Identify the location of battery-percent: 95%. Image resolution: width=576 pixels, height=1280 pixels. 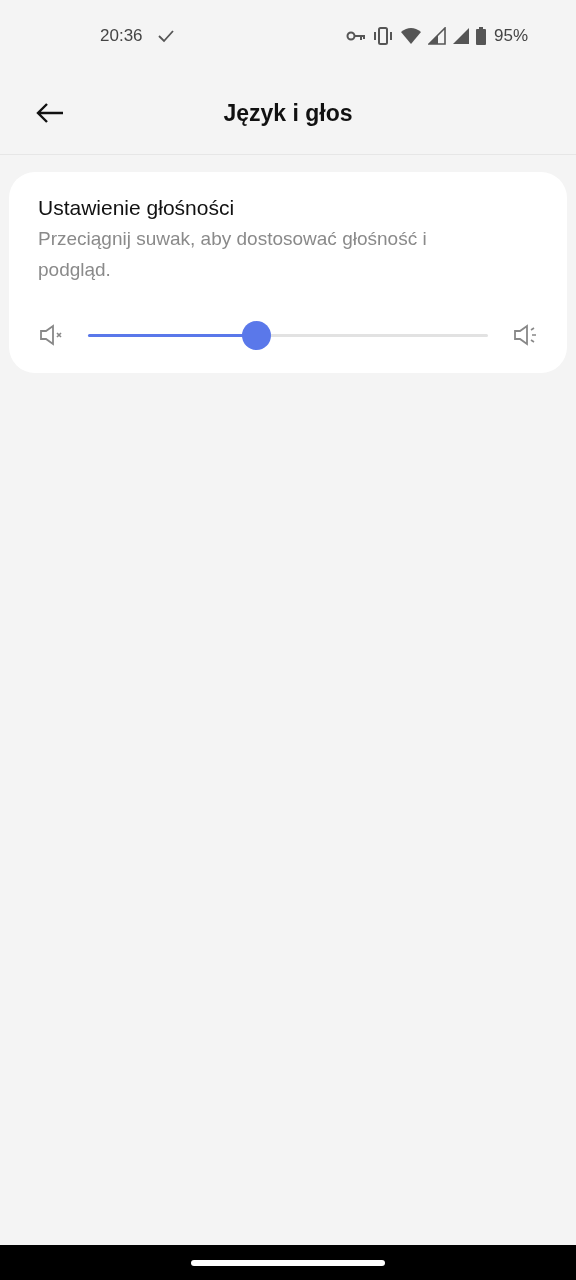
(510, 36).